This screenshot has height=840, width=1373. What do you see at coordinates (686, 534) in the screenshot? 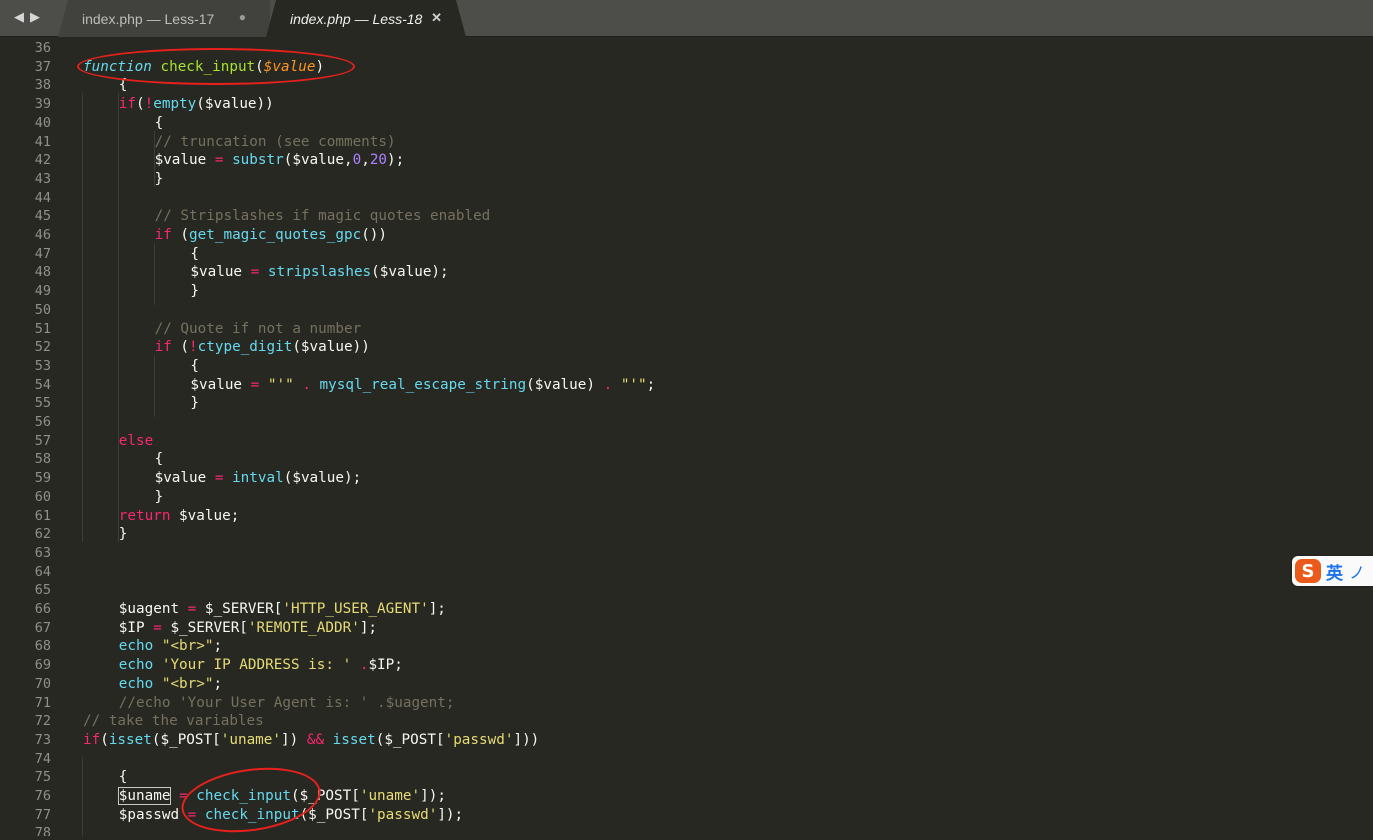
I see `code-line: 62}` at bounding box center [686, 534].